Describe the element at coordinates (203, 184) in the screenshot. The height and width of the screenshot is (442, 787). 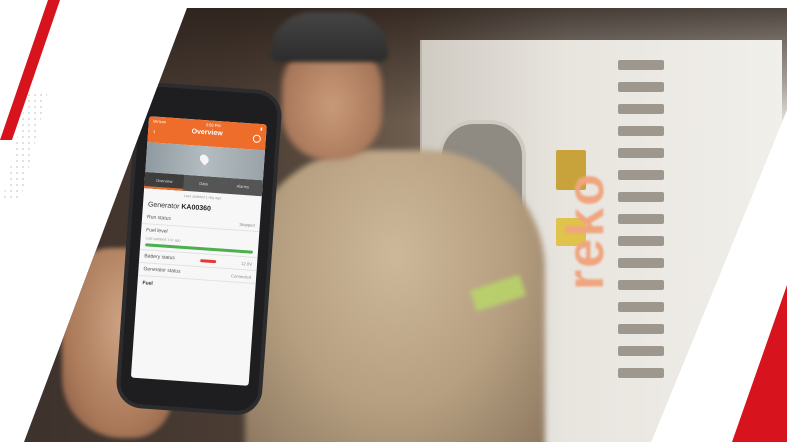
I see `tab-data: Data` at that location.